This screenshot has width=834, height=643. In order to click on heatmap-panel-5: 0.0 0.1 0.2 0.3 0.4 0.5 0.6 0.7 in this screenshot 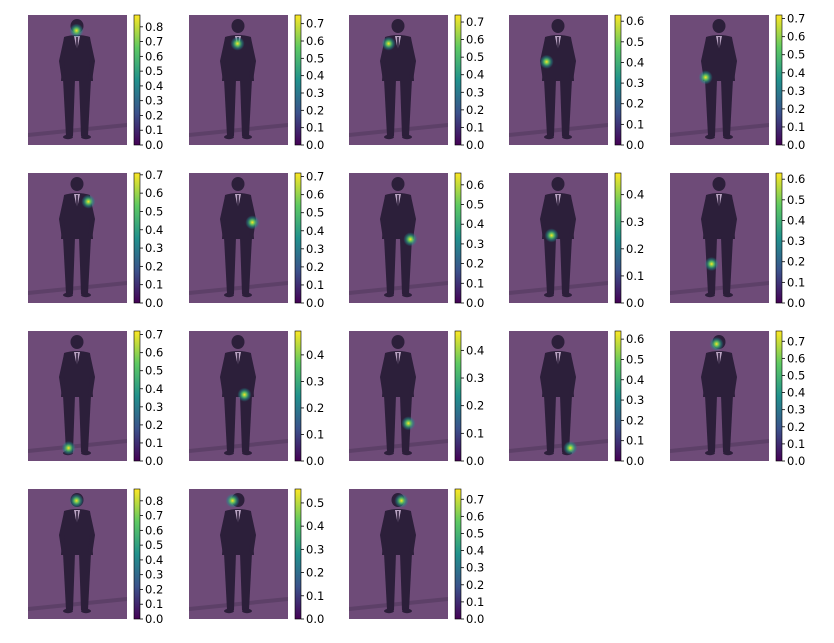, I will do `click(737, 82)`.